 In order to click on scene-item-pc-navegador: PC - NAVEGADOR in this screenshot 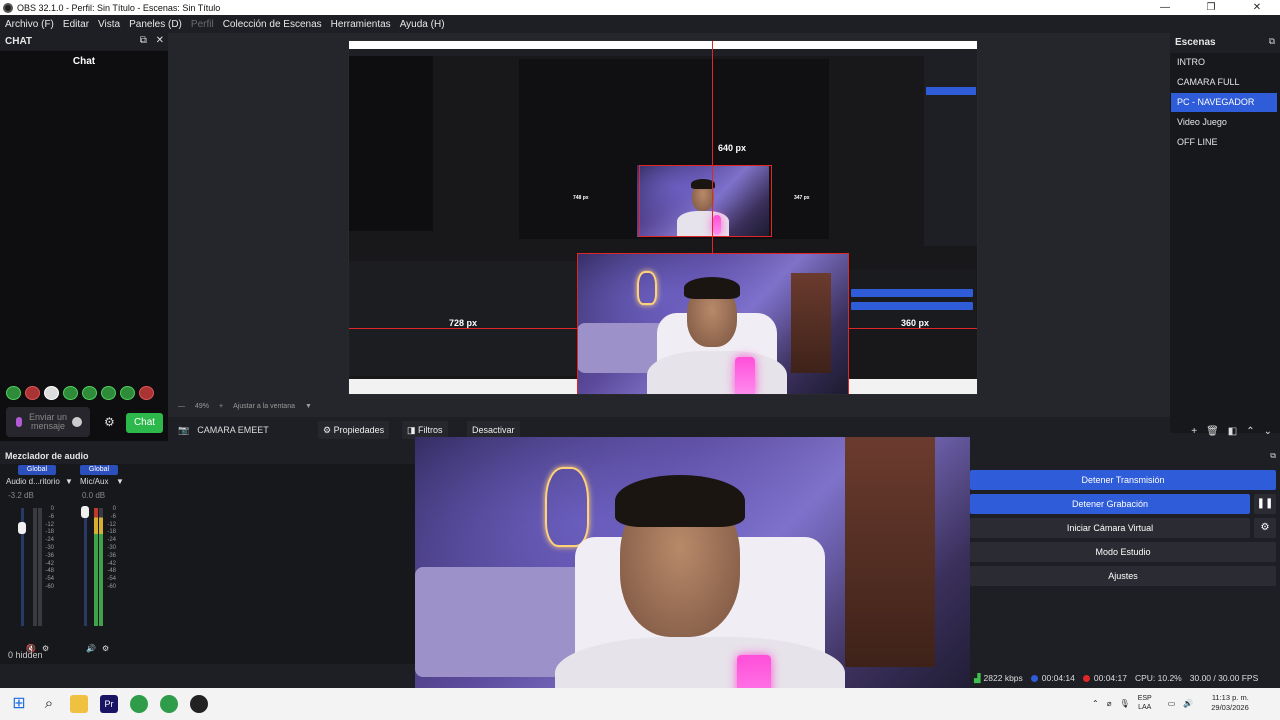, I will do `click(1224, 102)`.